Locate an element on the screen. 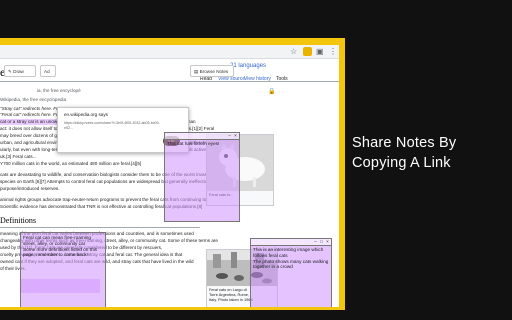 This screenshot has height=320, width=512. extension-icon is located at coordinates (307, 51).